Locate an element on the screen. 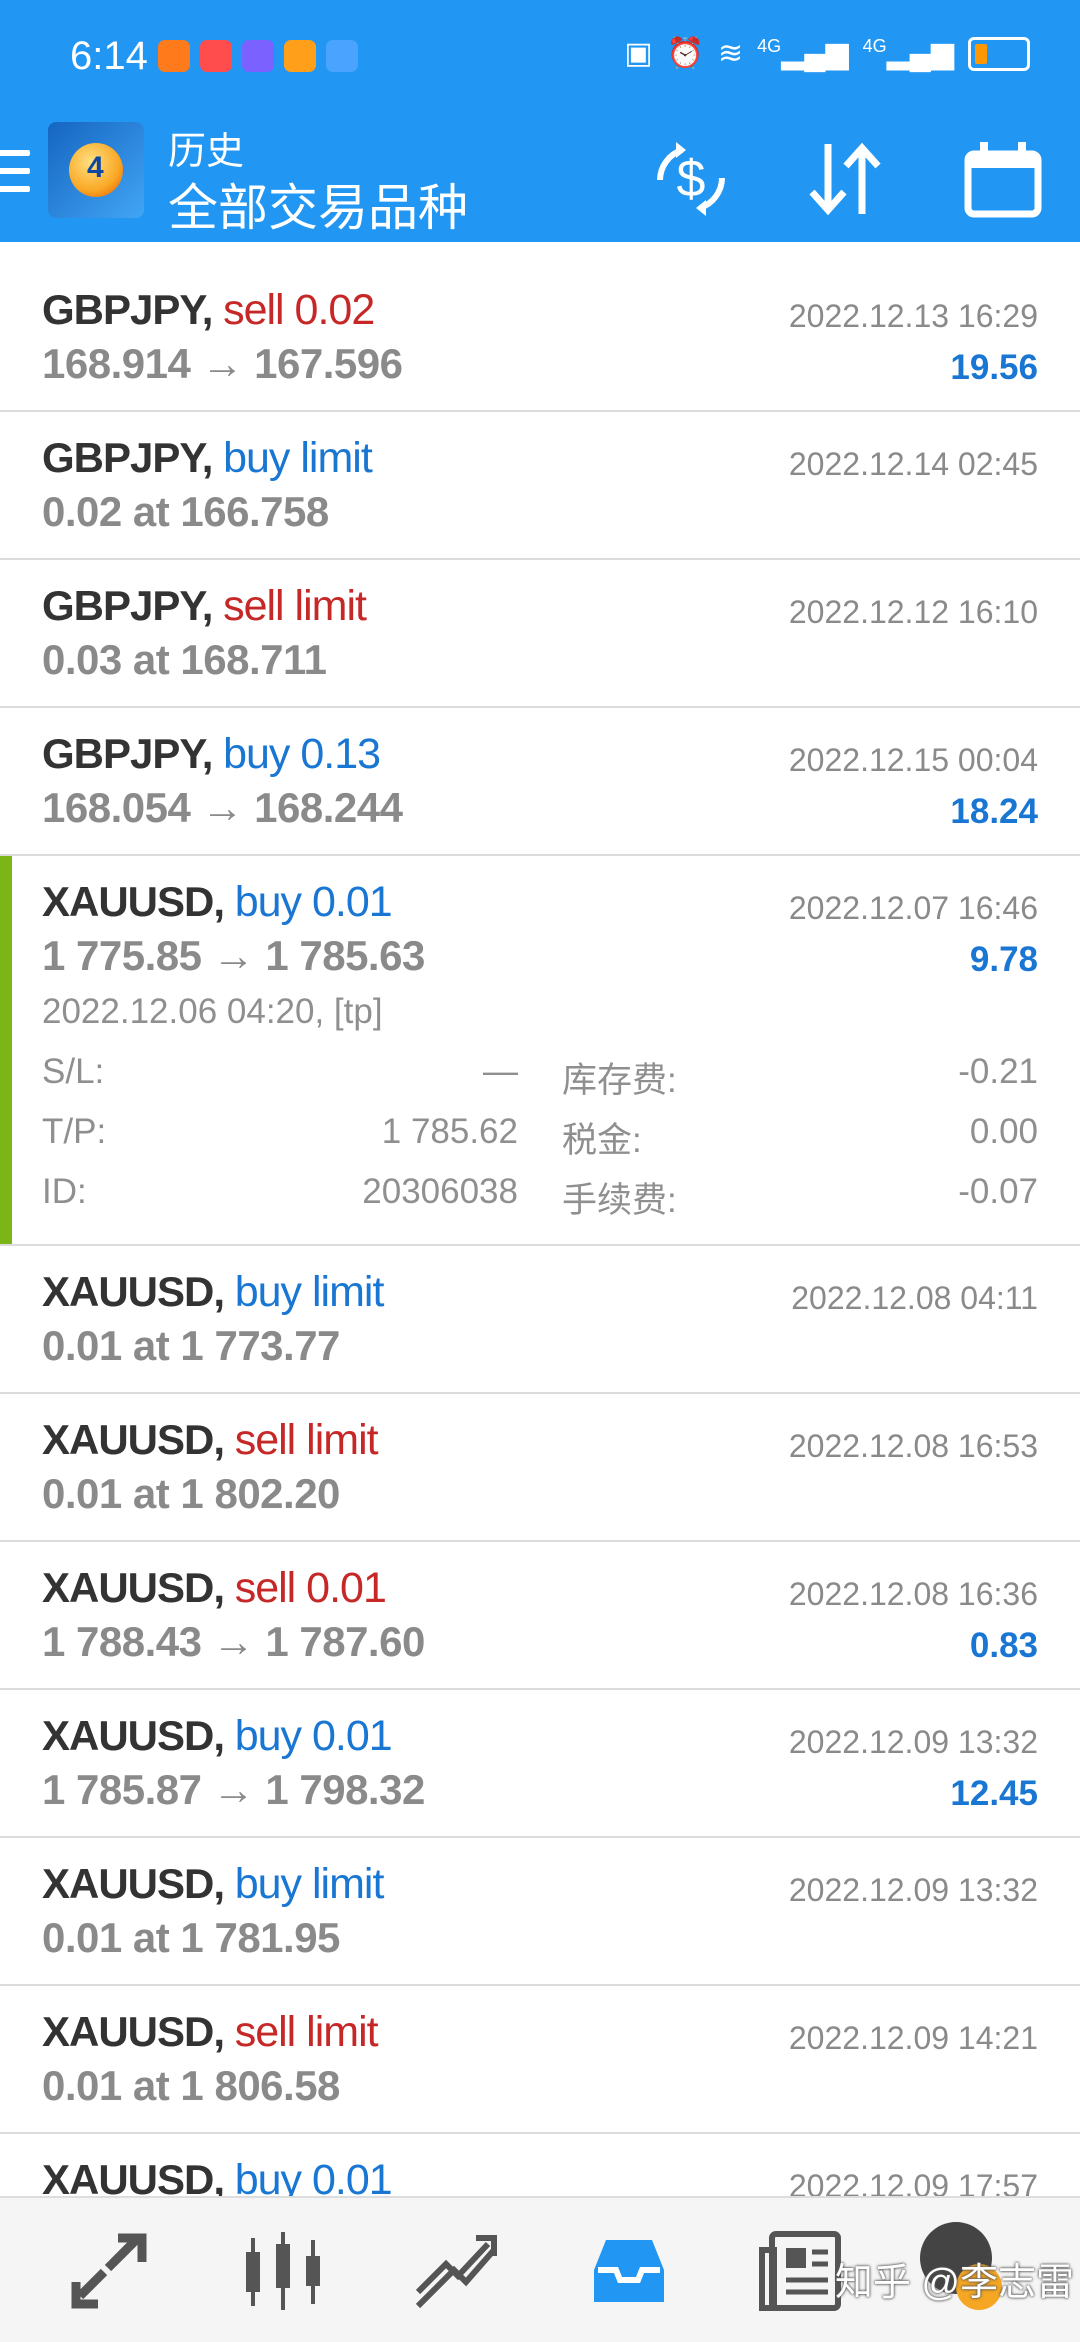 The width and height of the screenshot is (1080, 2342). trade-side: sell 0.01 is located at coordinates (310, 1588).